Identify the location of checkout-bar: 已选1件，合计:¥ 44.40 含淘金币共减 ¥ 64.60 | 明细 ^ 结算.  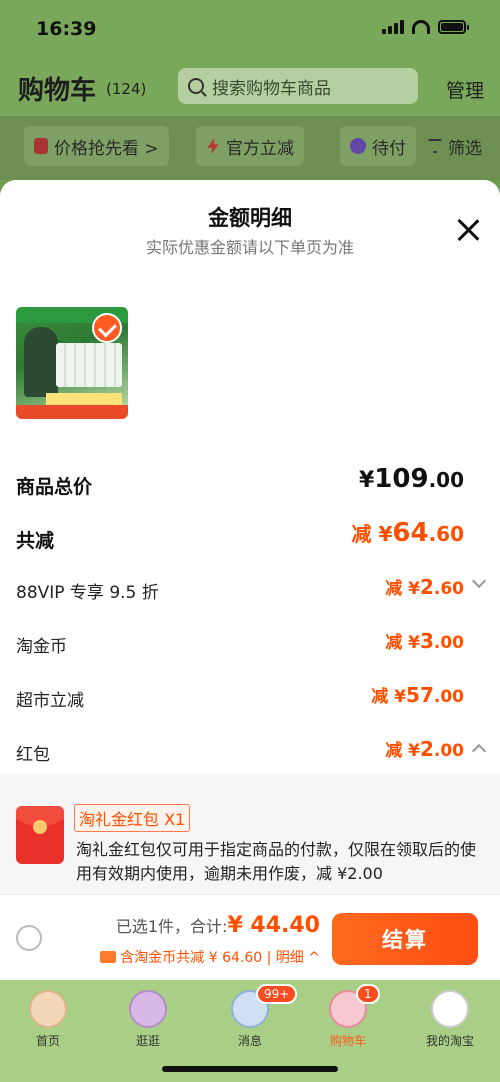
(250, 937).